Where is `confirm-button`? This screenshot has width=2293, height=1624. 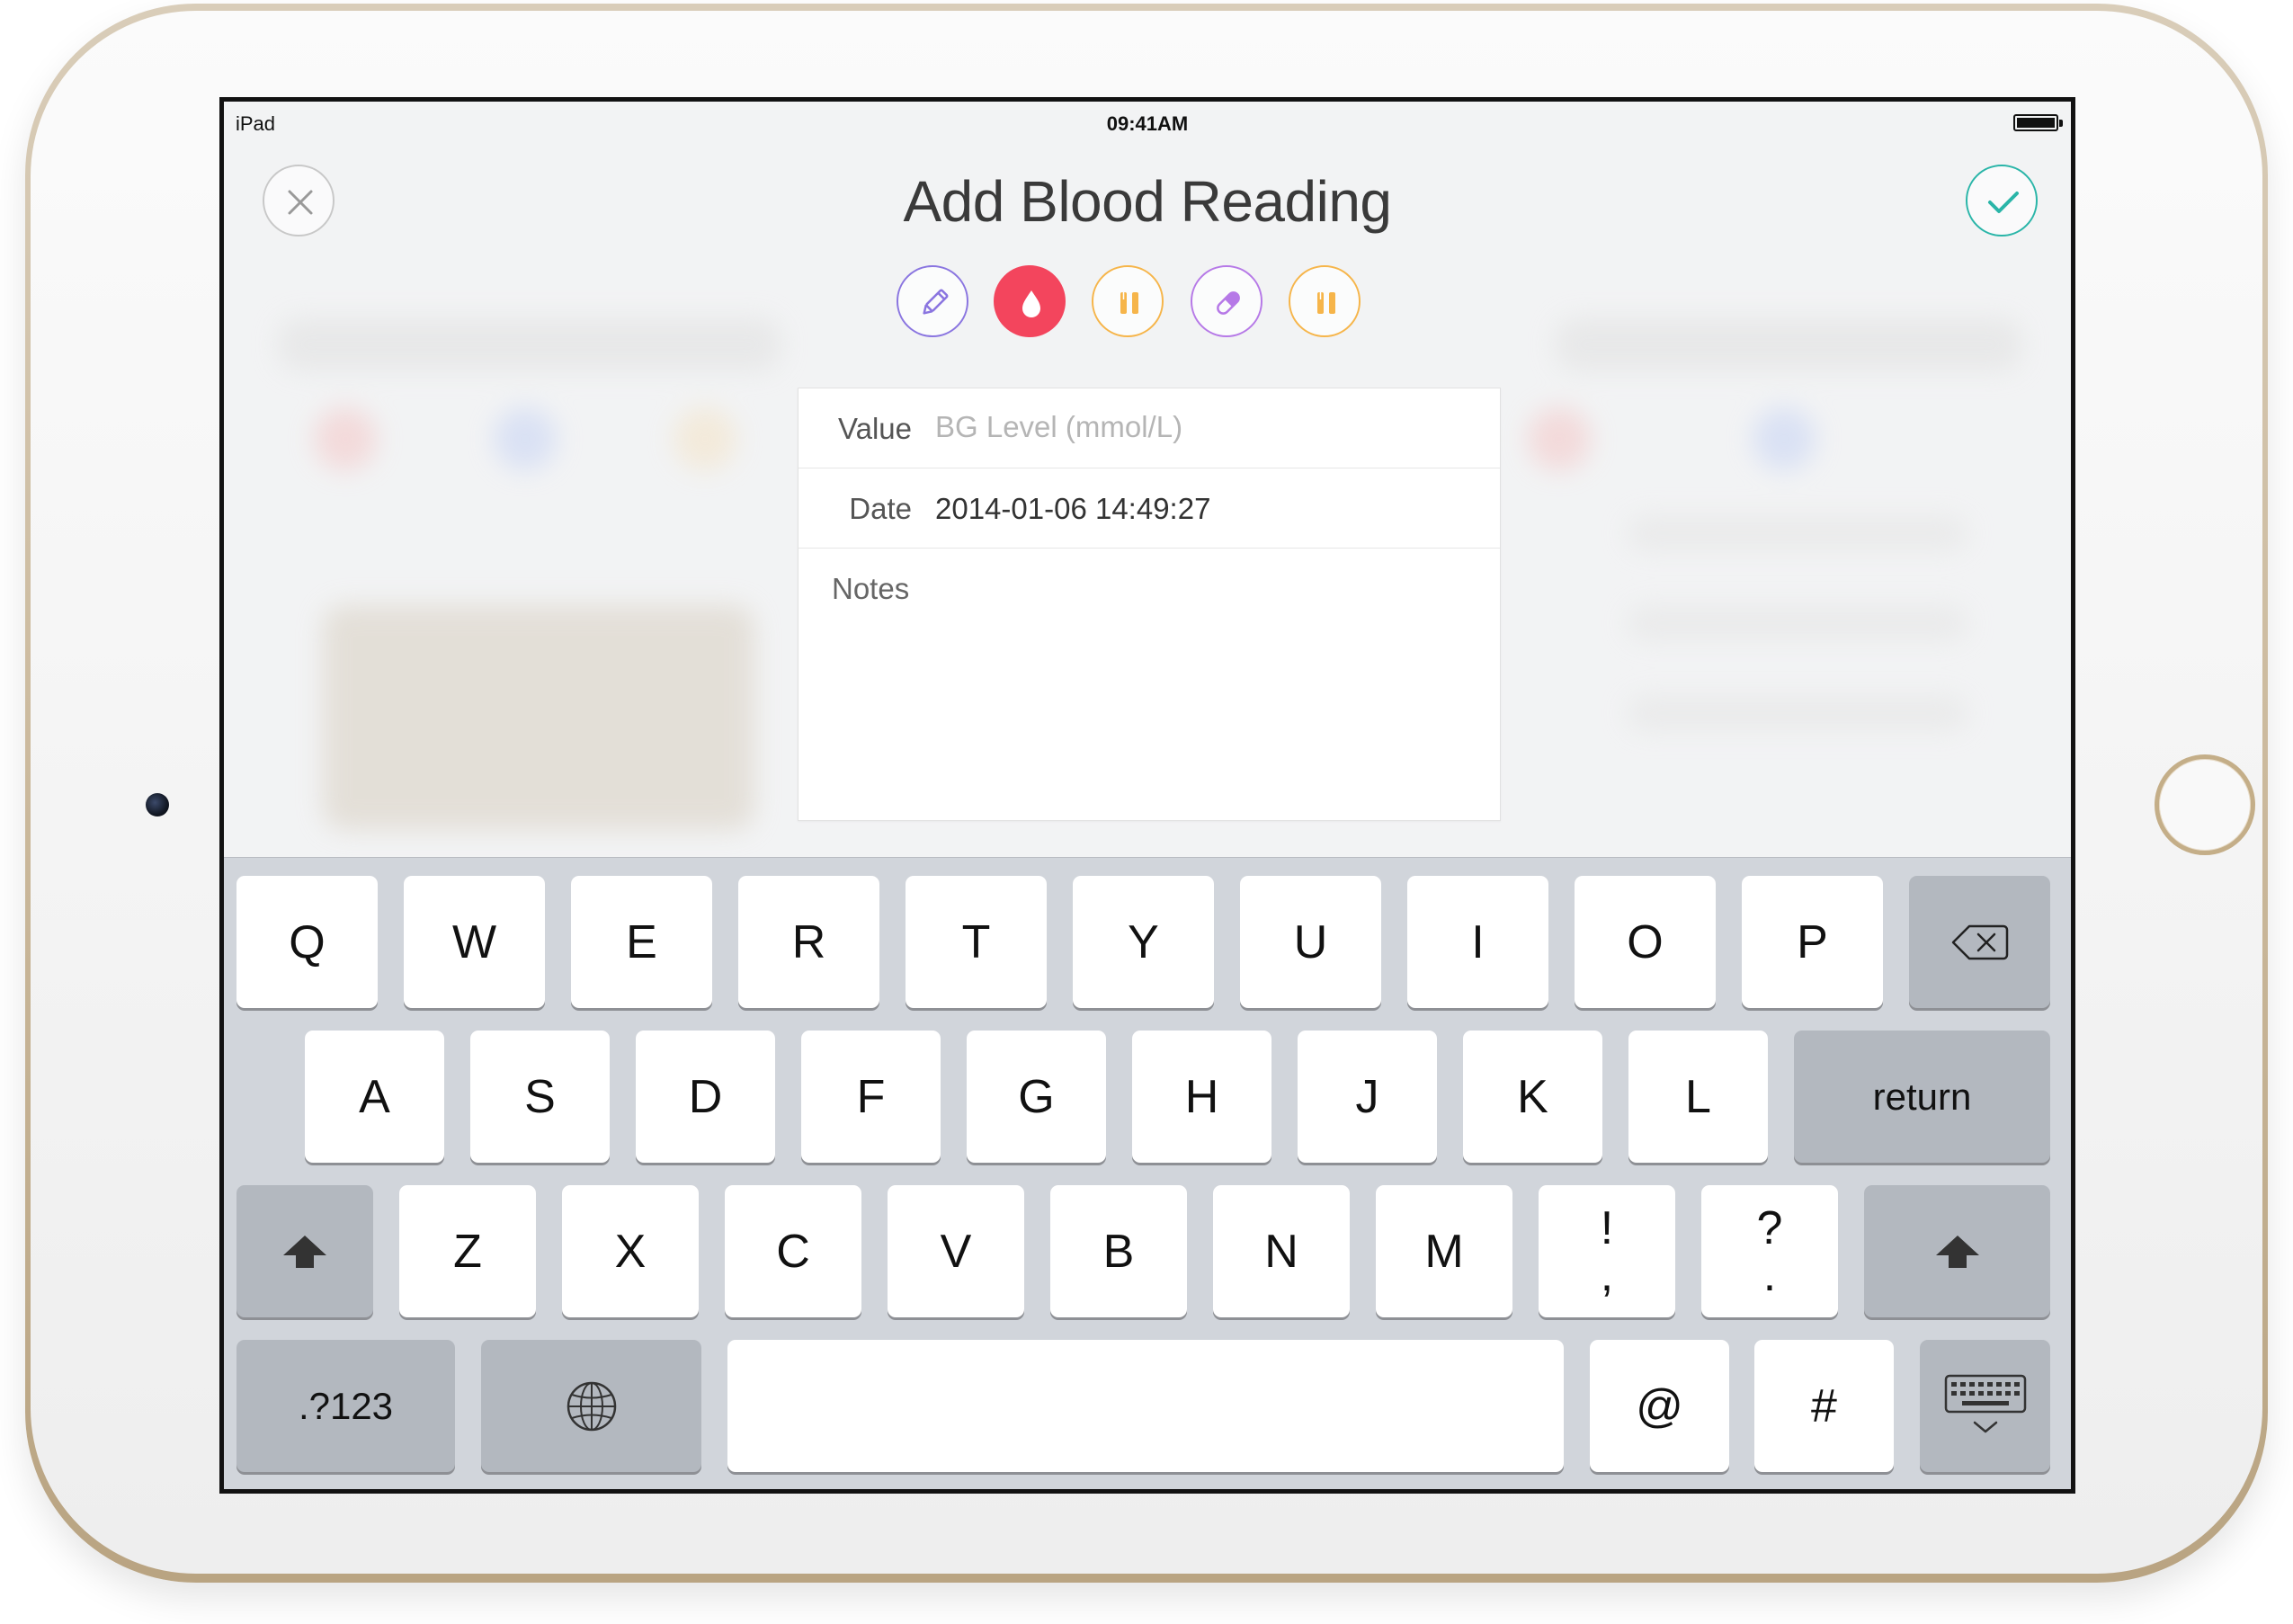 confirm-button is located at coordinates (2002, 200).